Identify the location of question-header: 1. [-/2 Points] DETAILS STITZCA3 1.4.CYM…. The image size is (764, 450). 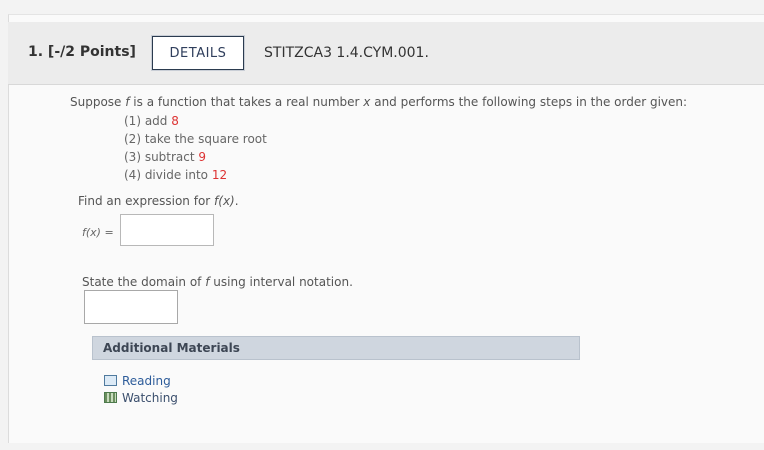
(386, 53).